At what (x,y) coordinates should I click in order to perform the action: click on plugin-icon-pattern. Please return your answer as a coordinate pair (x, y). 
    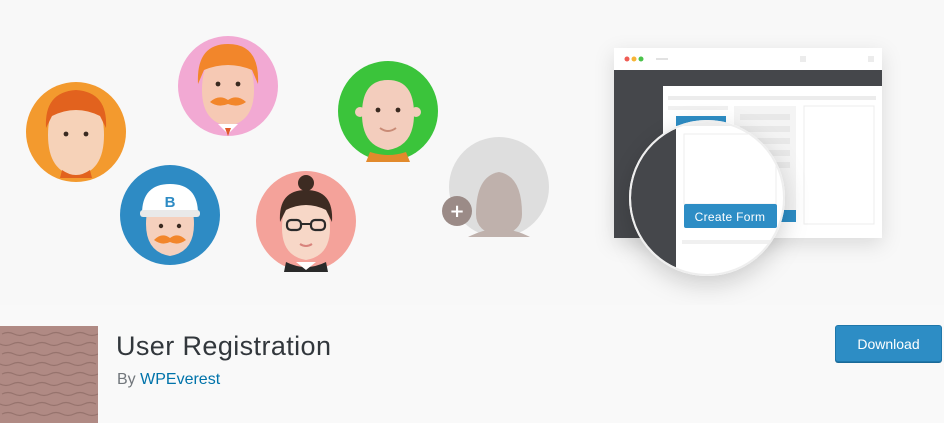
    Looking at the image, I should click on (49, 374).